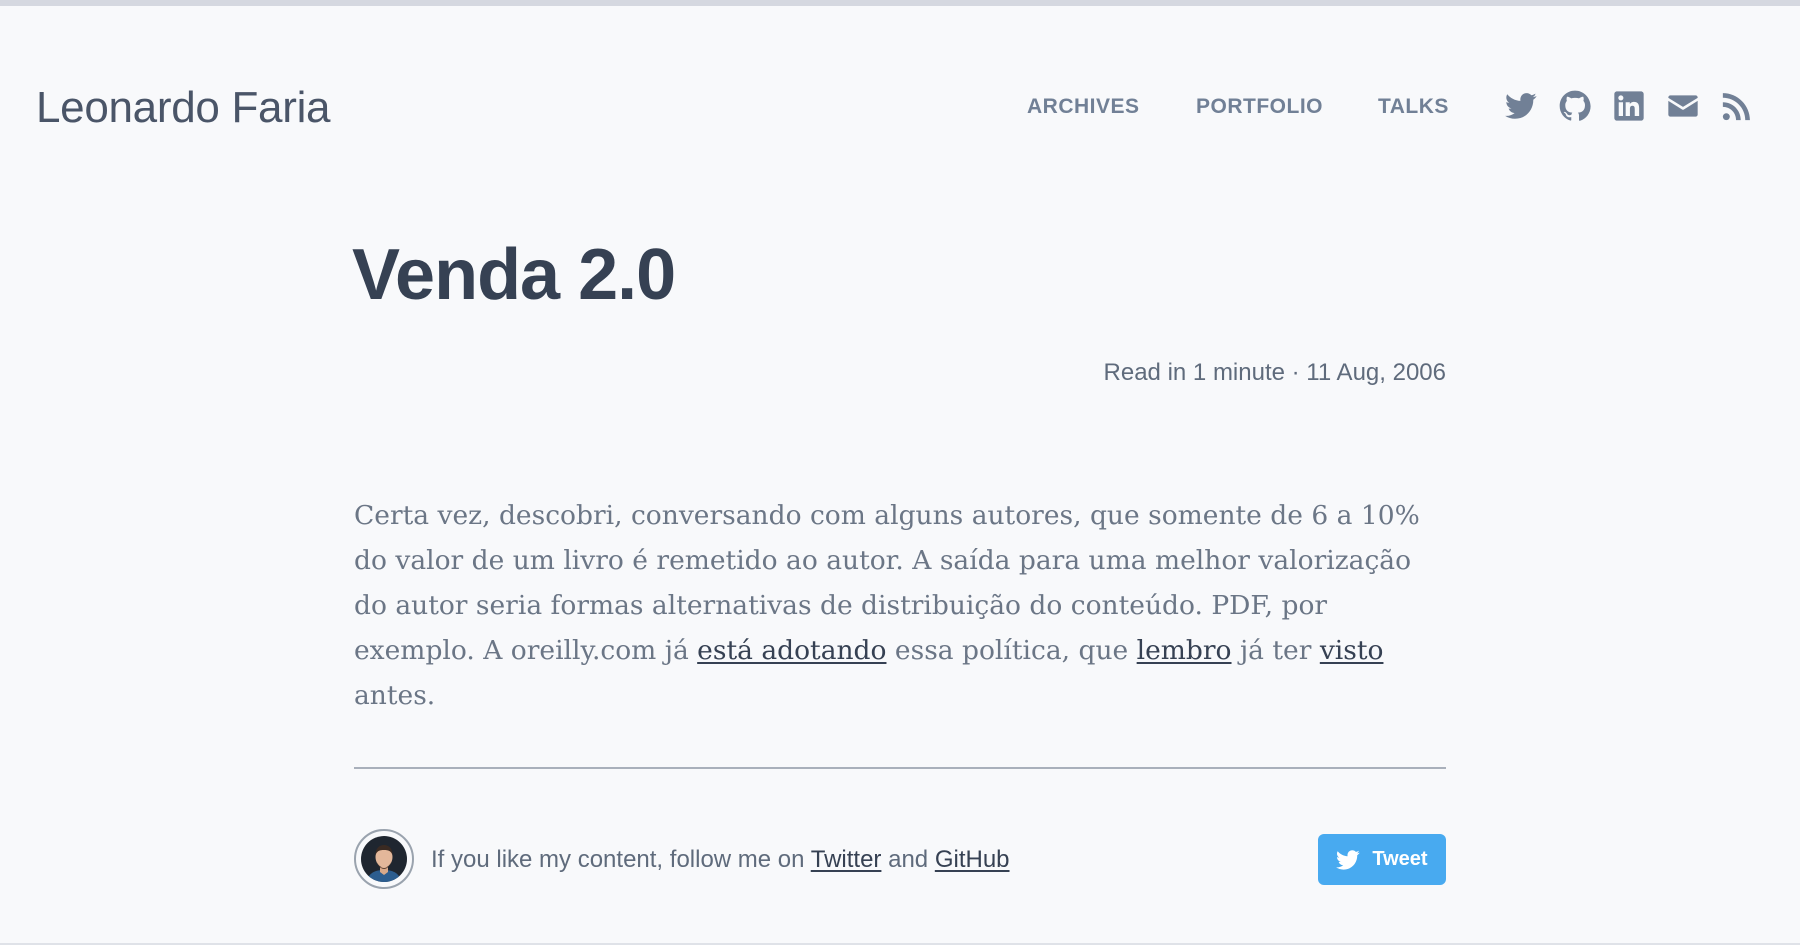  I want to click on follow-prefix: If you like my content, follow me on, so click(621, 859).